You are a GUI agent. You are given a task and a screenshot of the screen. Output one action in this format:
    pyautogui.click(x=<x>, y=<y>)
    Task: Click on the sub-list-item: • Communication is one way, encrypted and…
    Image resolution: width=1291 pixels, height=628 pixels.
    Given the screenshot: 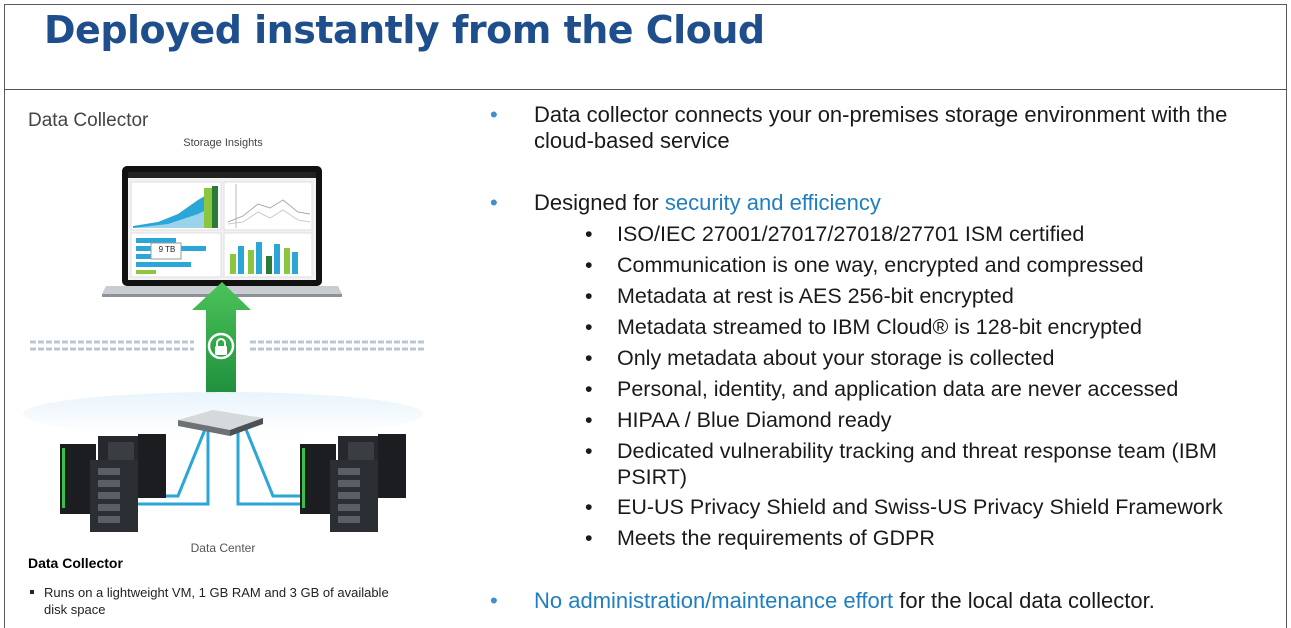 What is the action you would take?
    pyautogui.click(x=864, y=265)
    